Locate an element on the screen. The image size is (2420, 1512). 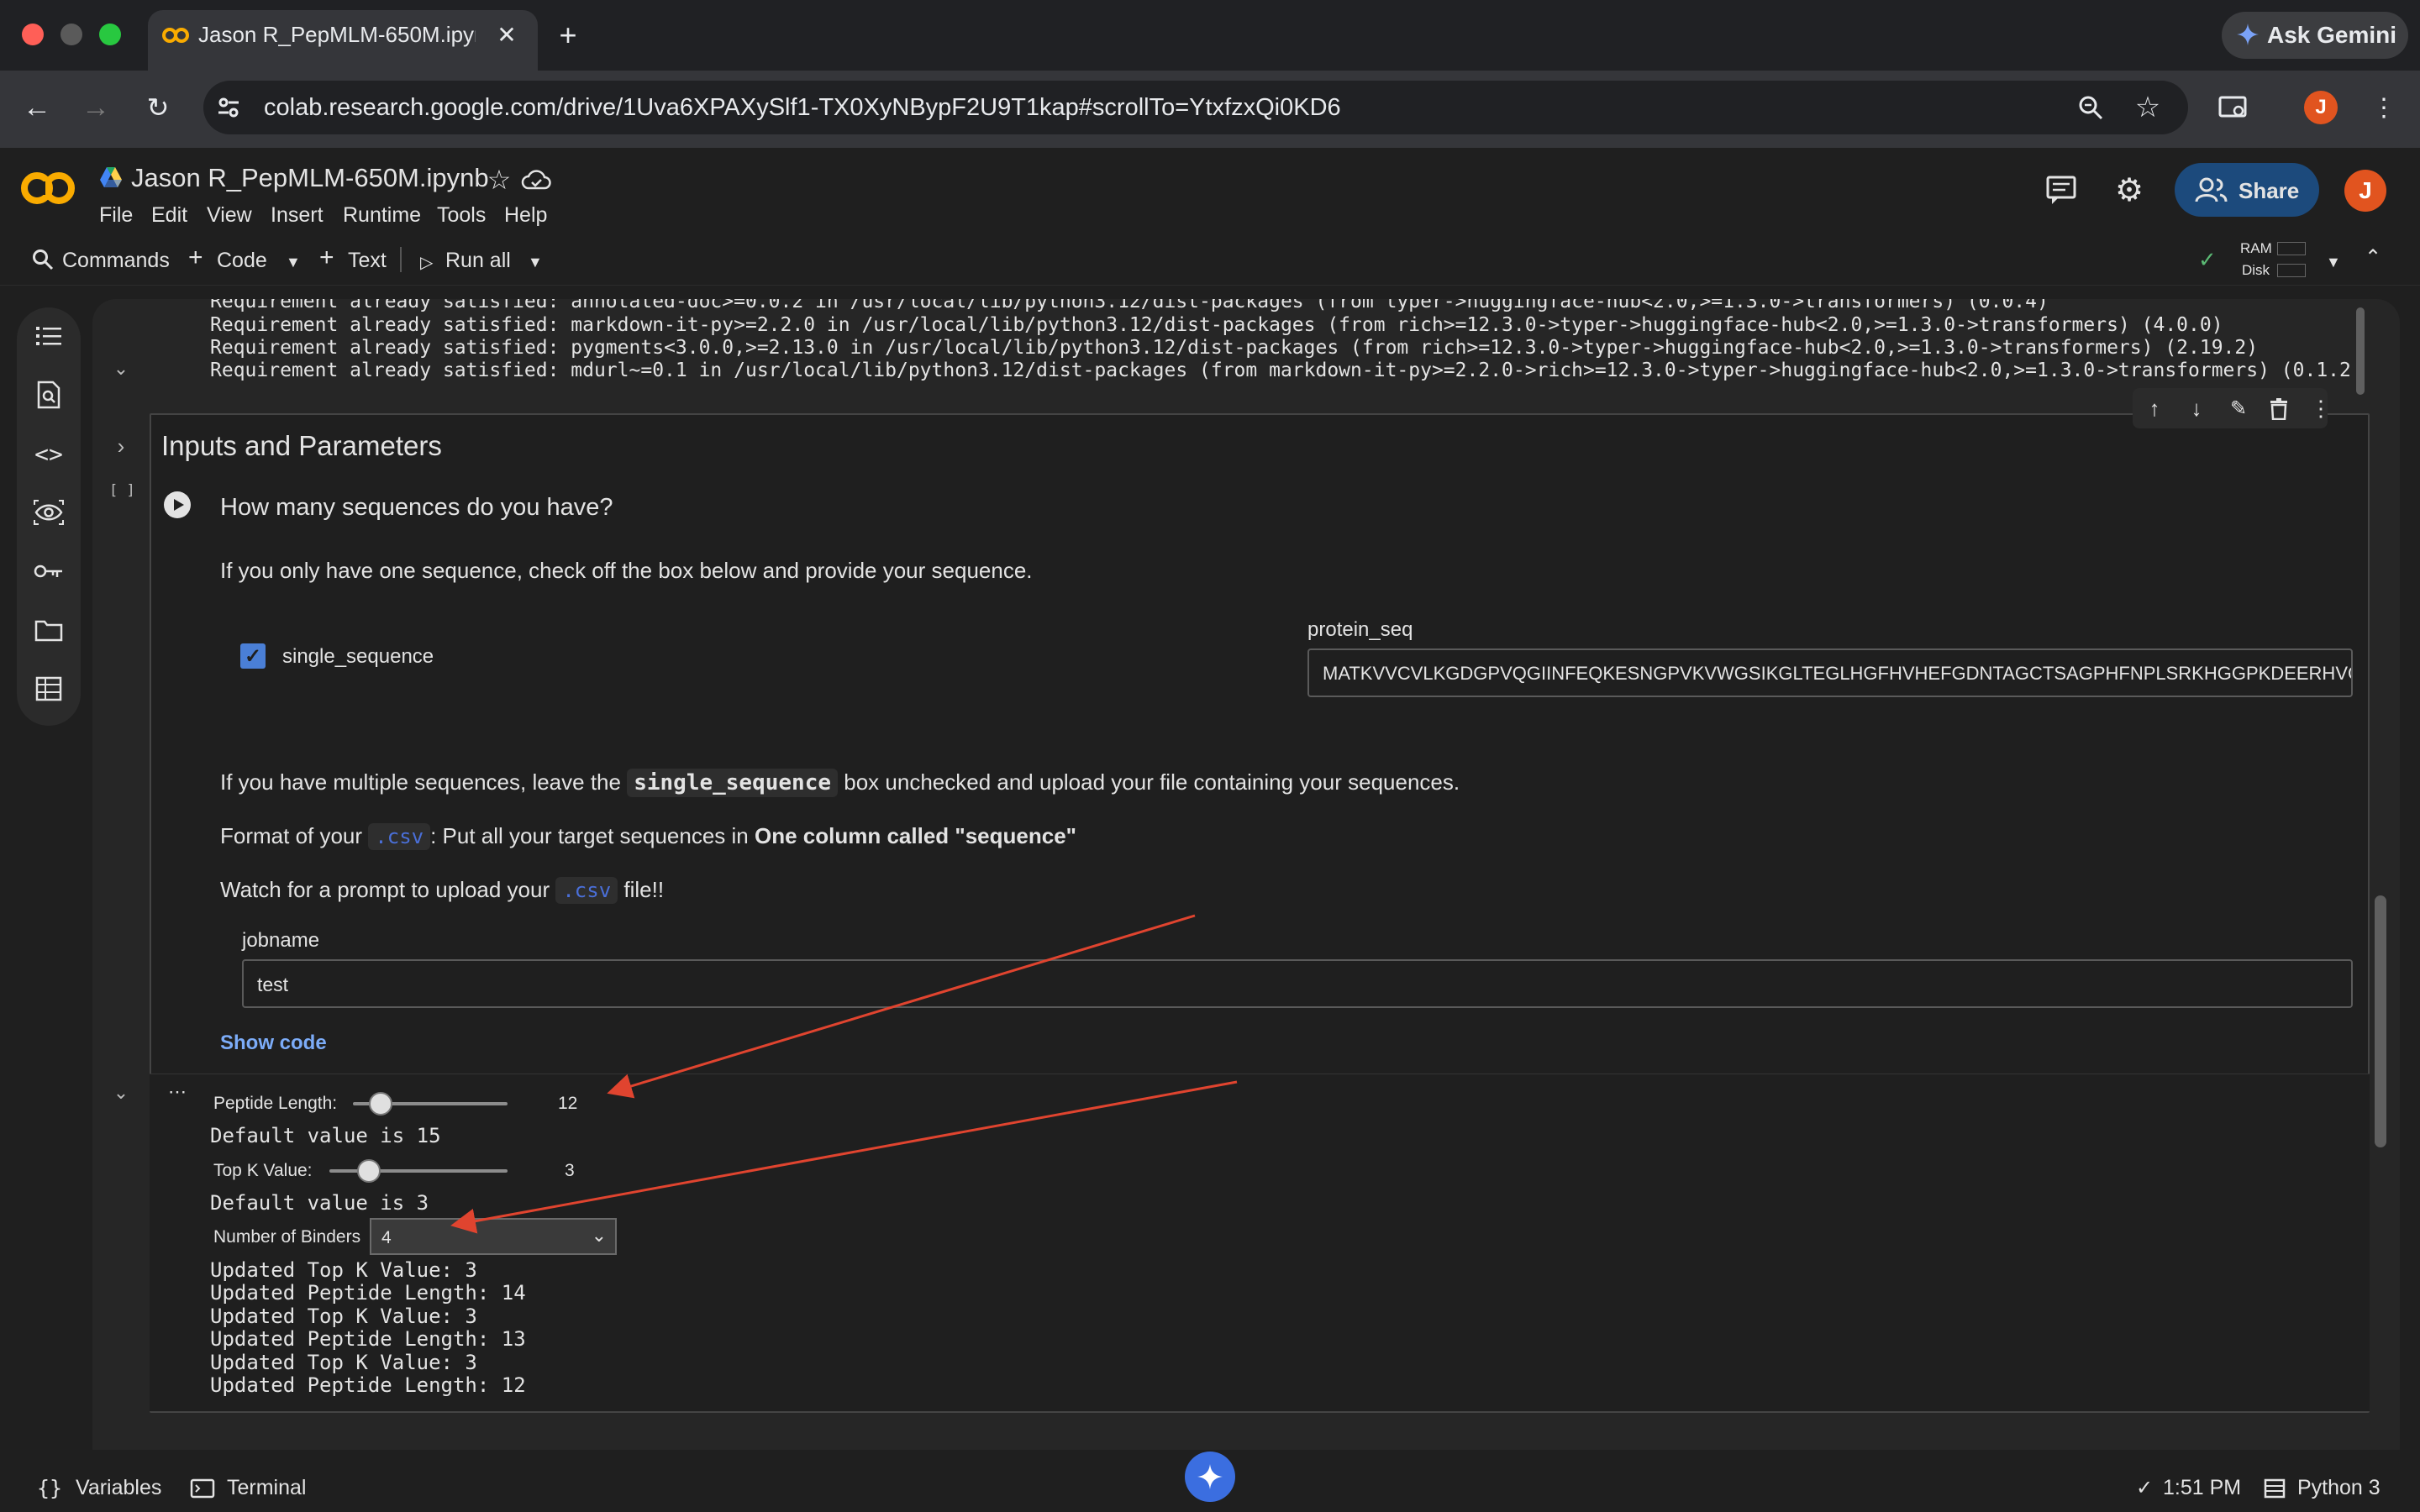
number-of-binders-label: Number of Binders is located at coordinates (287, 1237).